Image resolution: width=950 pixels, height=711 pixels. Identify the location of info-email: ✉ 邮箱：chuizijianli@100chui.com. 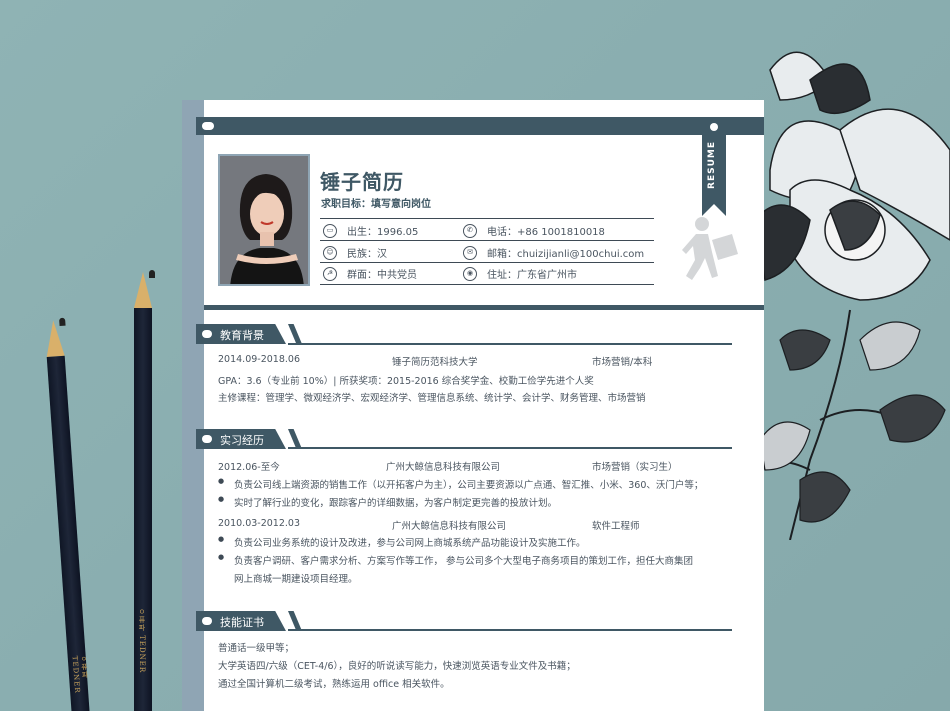
(553, 252).